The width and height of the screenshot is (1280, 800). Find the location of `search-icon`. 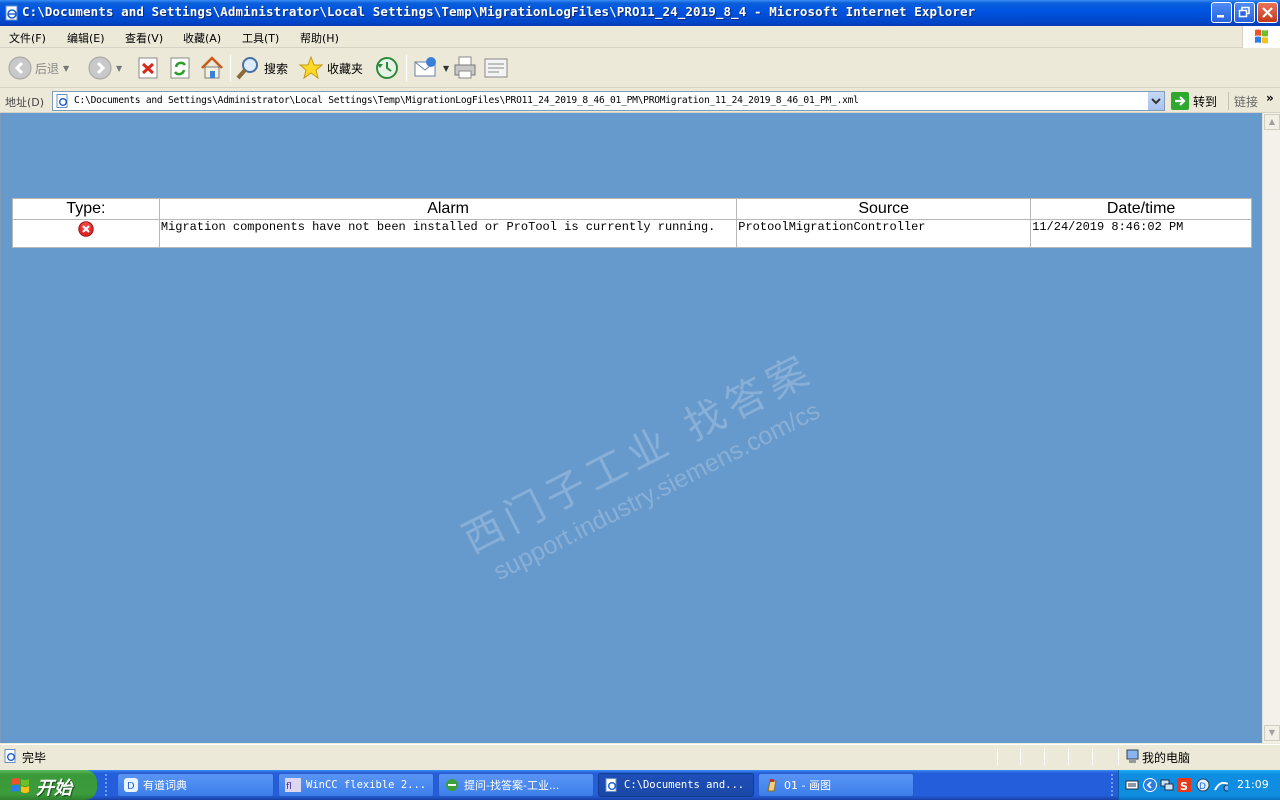

search-icon is located at coordinates (247, 68).